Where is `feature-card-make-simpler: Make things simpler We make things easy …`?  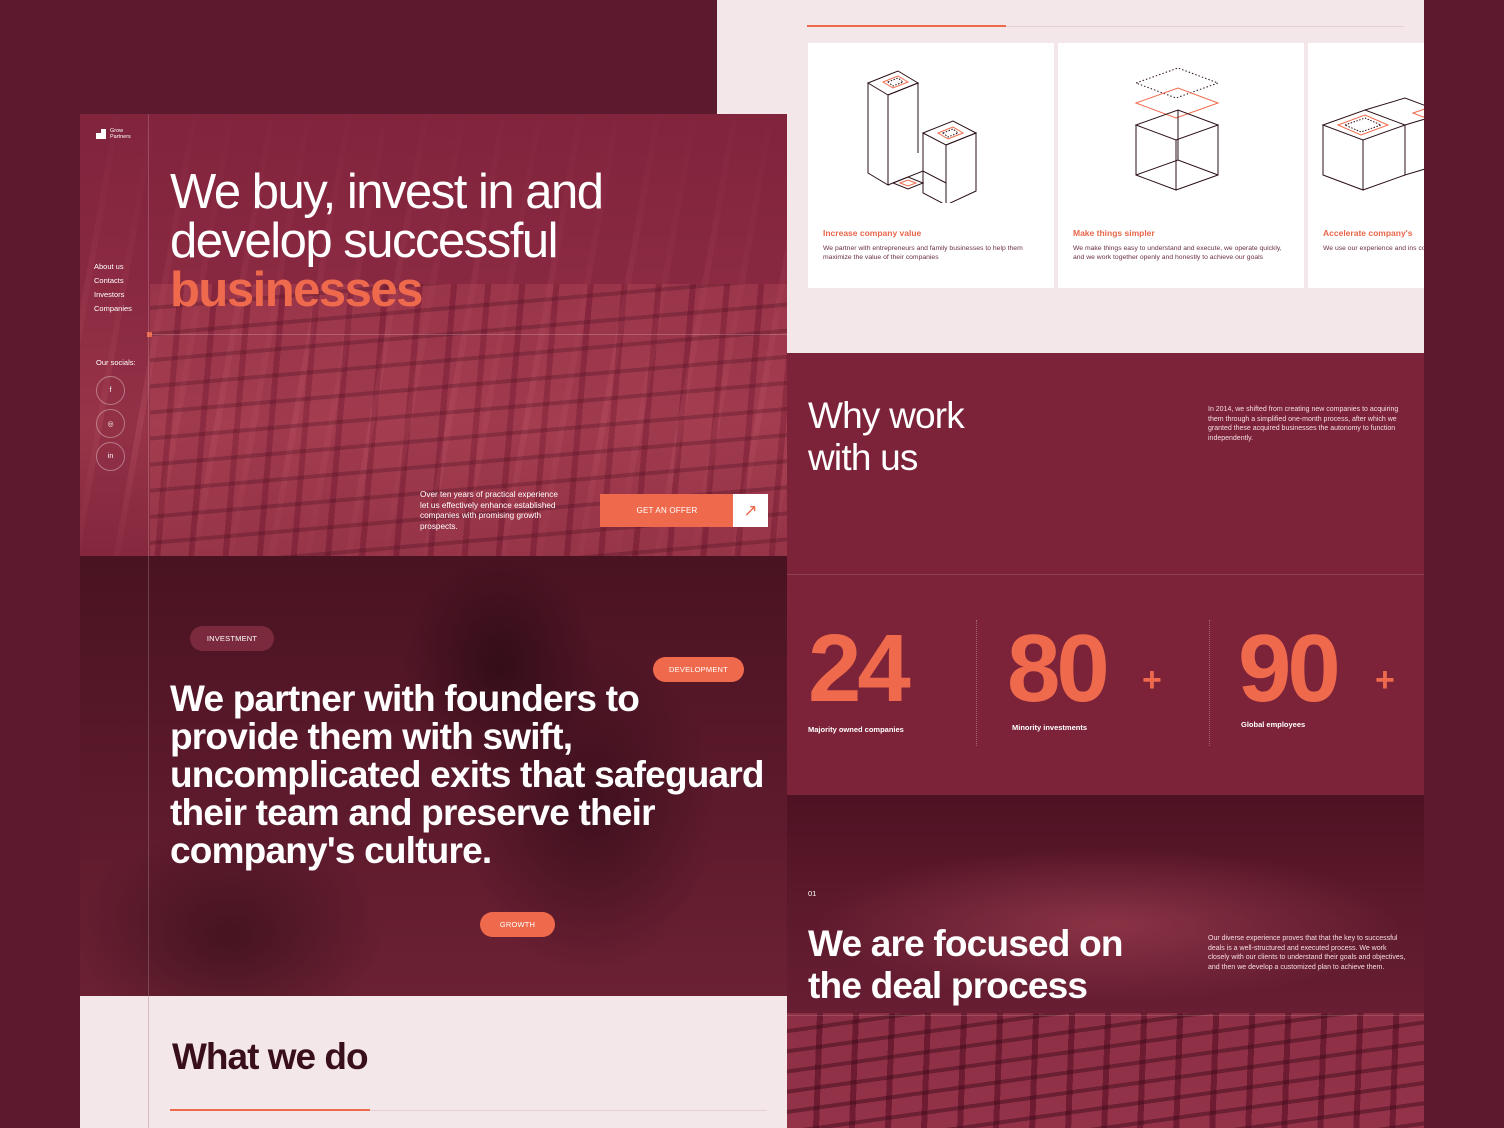
feature-card-make-simpler: Make things simpler We make things easy … is located at coordinates (1181, 165).